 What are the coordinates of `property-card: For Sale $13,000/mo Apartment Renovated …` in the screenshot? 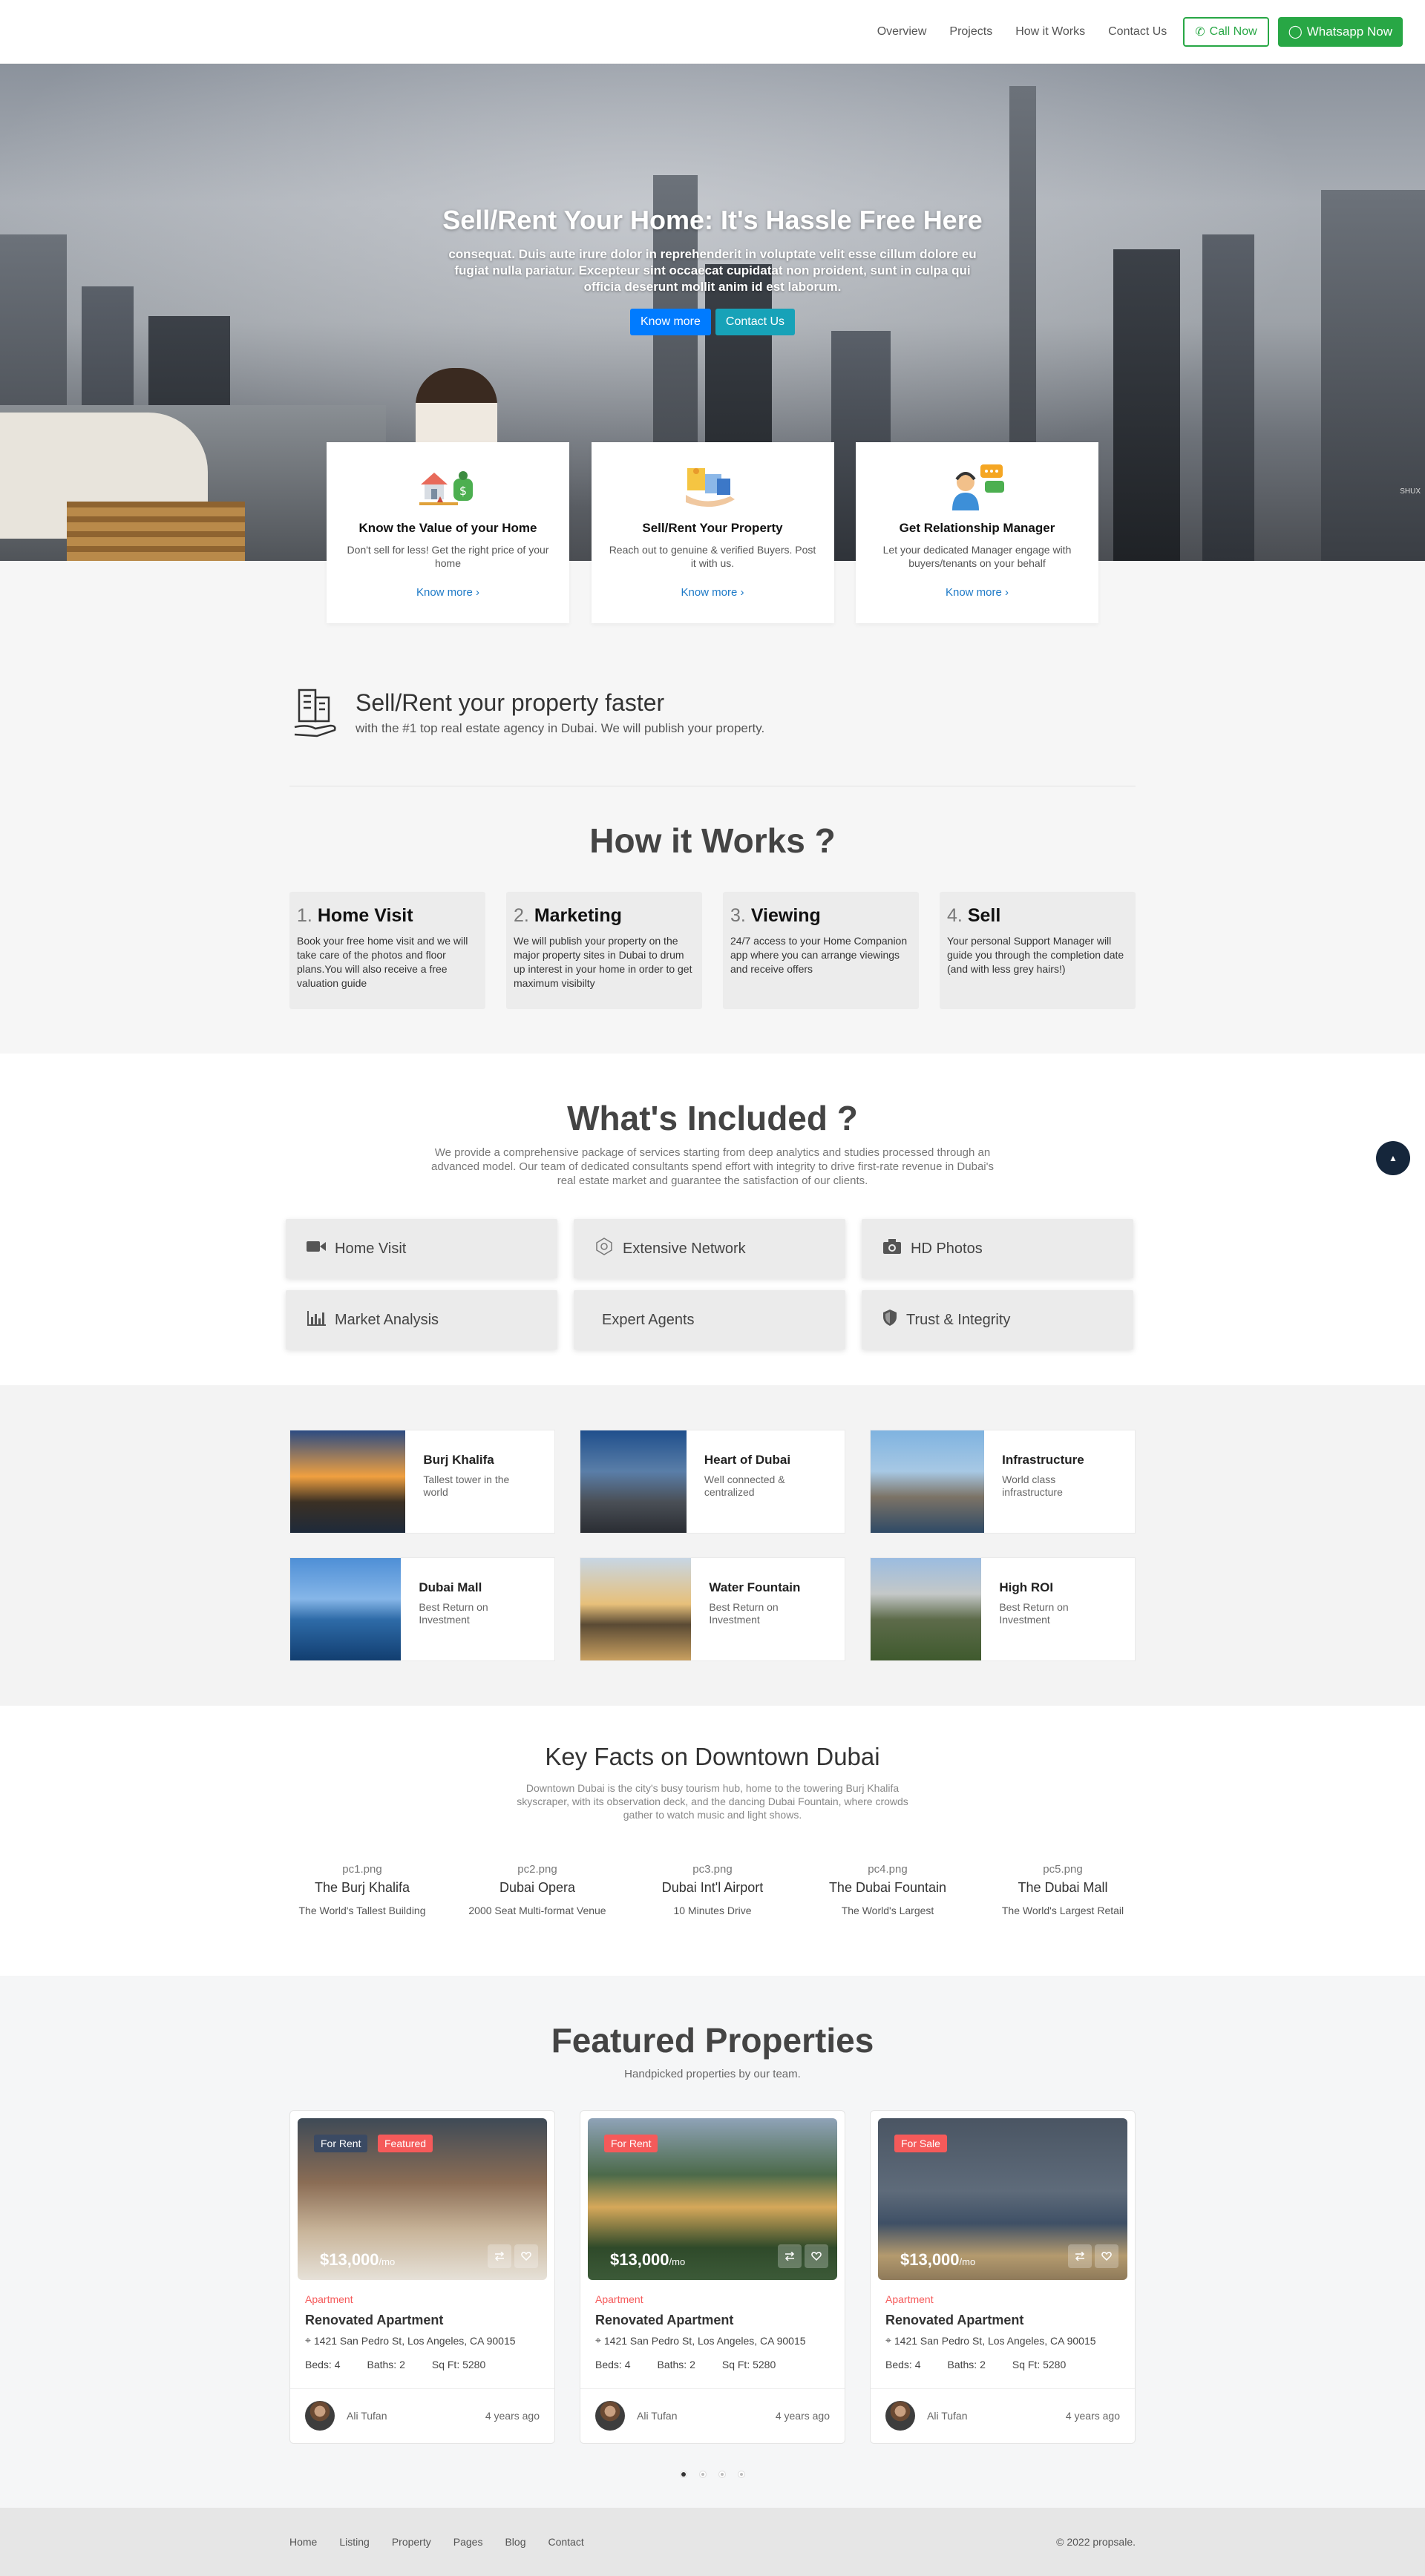 It's located at (1003, 2277).